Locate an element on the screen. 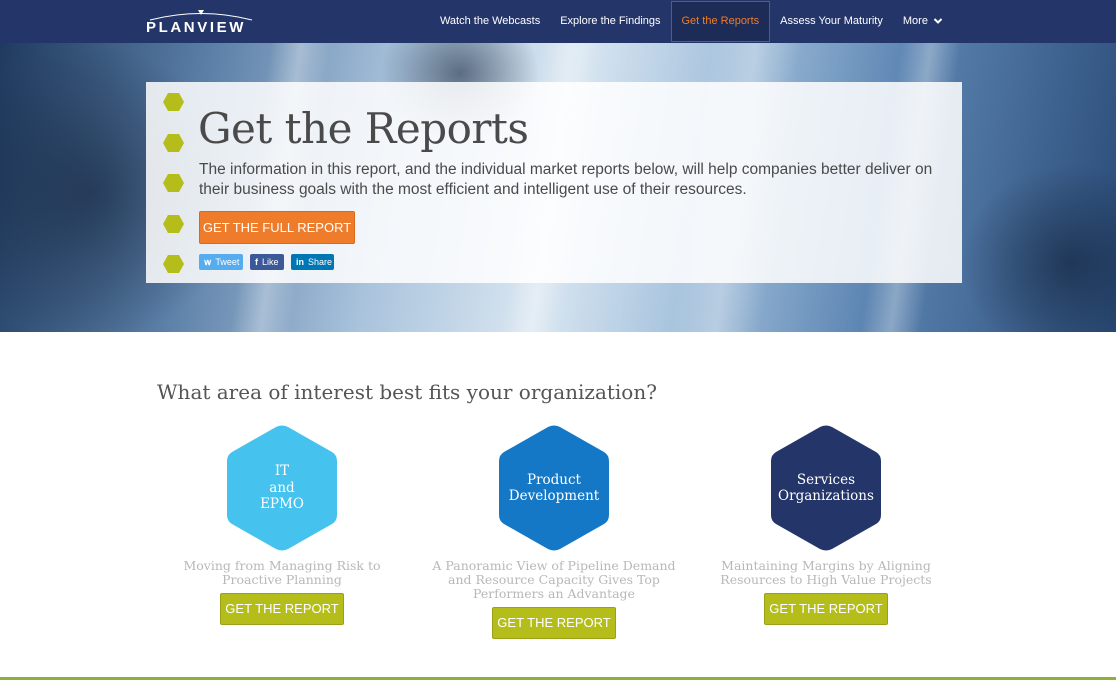  hero-bg-shadow is located at coordinates (1038, 247).